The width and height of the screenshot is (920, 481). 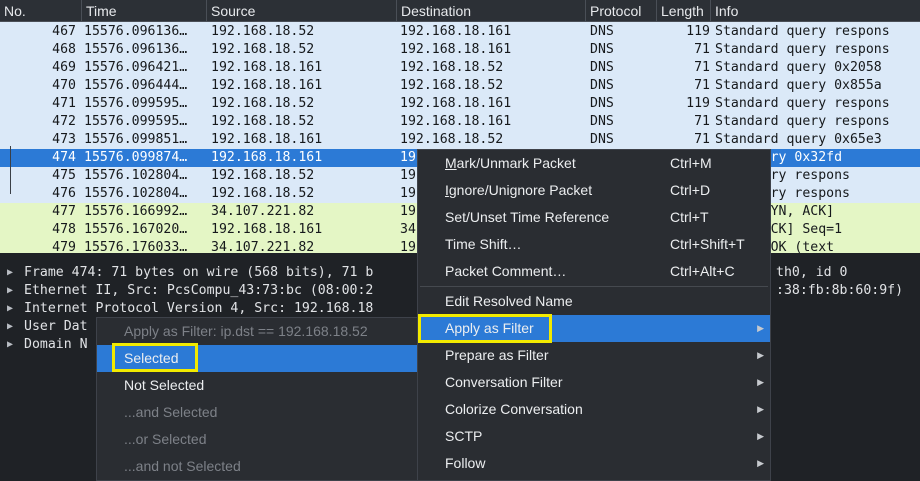 What do you see at coordinates (257, 385) in the screenshot?
I see `submenu-item-not-selected: Not Selected` at bounding box center [257, 385].